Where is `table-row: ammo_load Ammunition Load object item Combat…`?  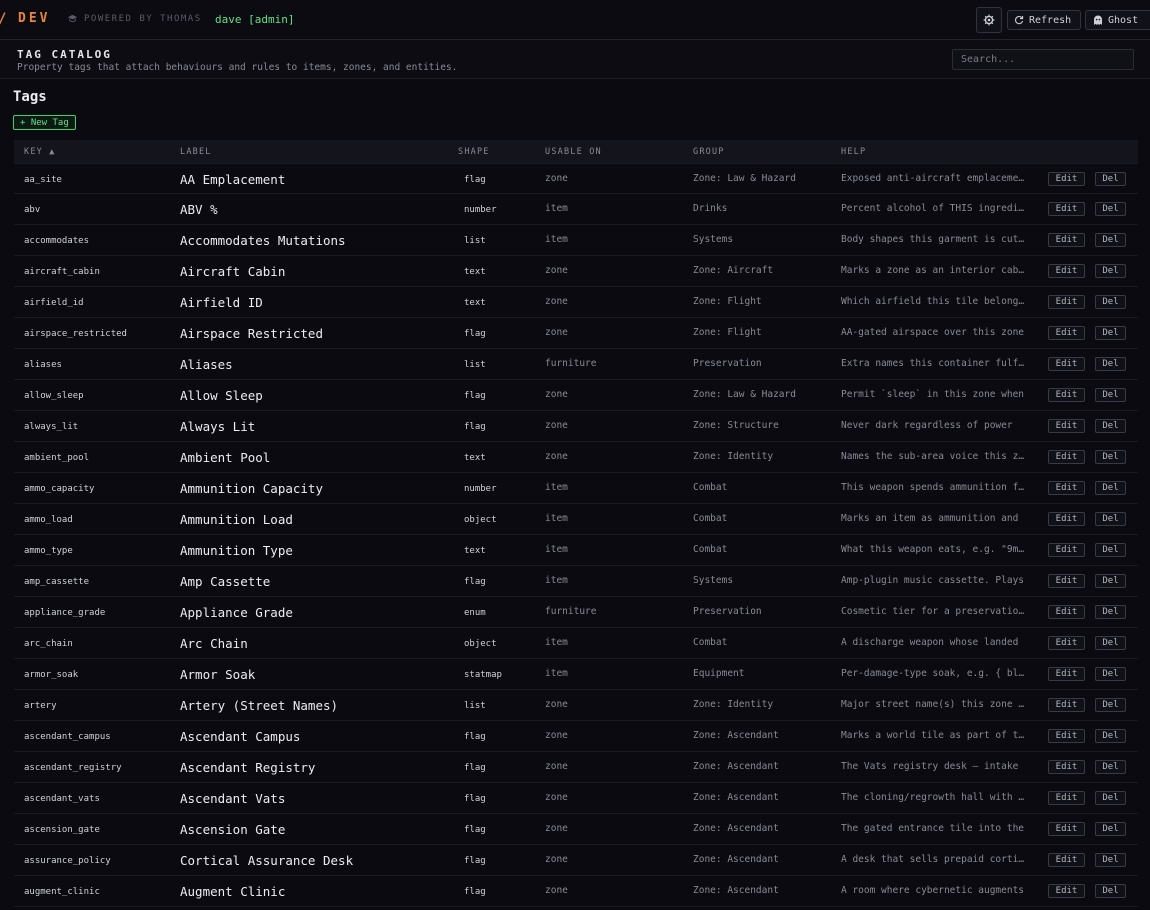 table-row: ammo_load Ammunition Load object item Combat… is located at coordinates (576, 519).